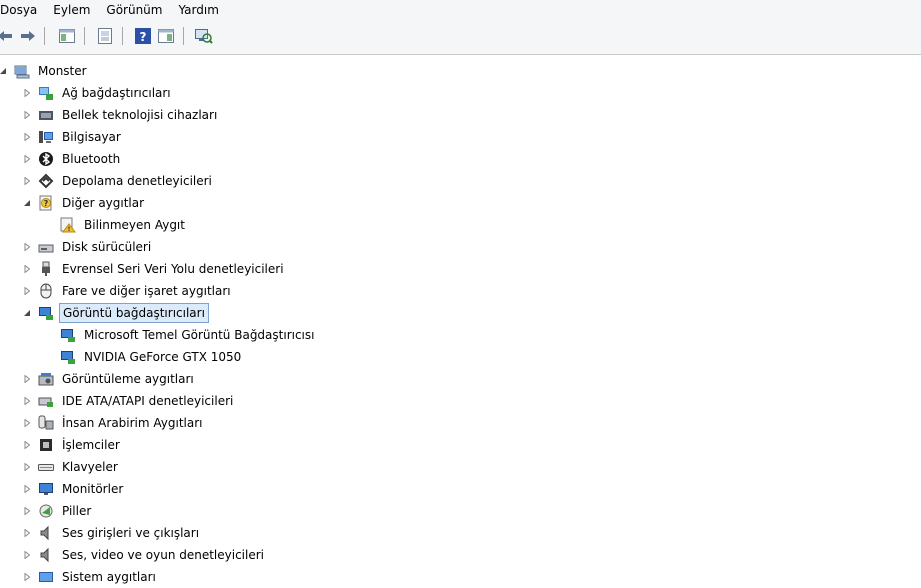  I want to click on tree-category-node: Görüntü bağdaştırıcıları, so click(115, 313).